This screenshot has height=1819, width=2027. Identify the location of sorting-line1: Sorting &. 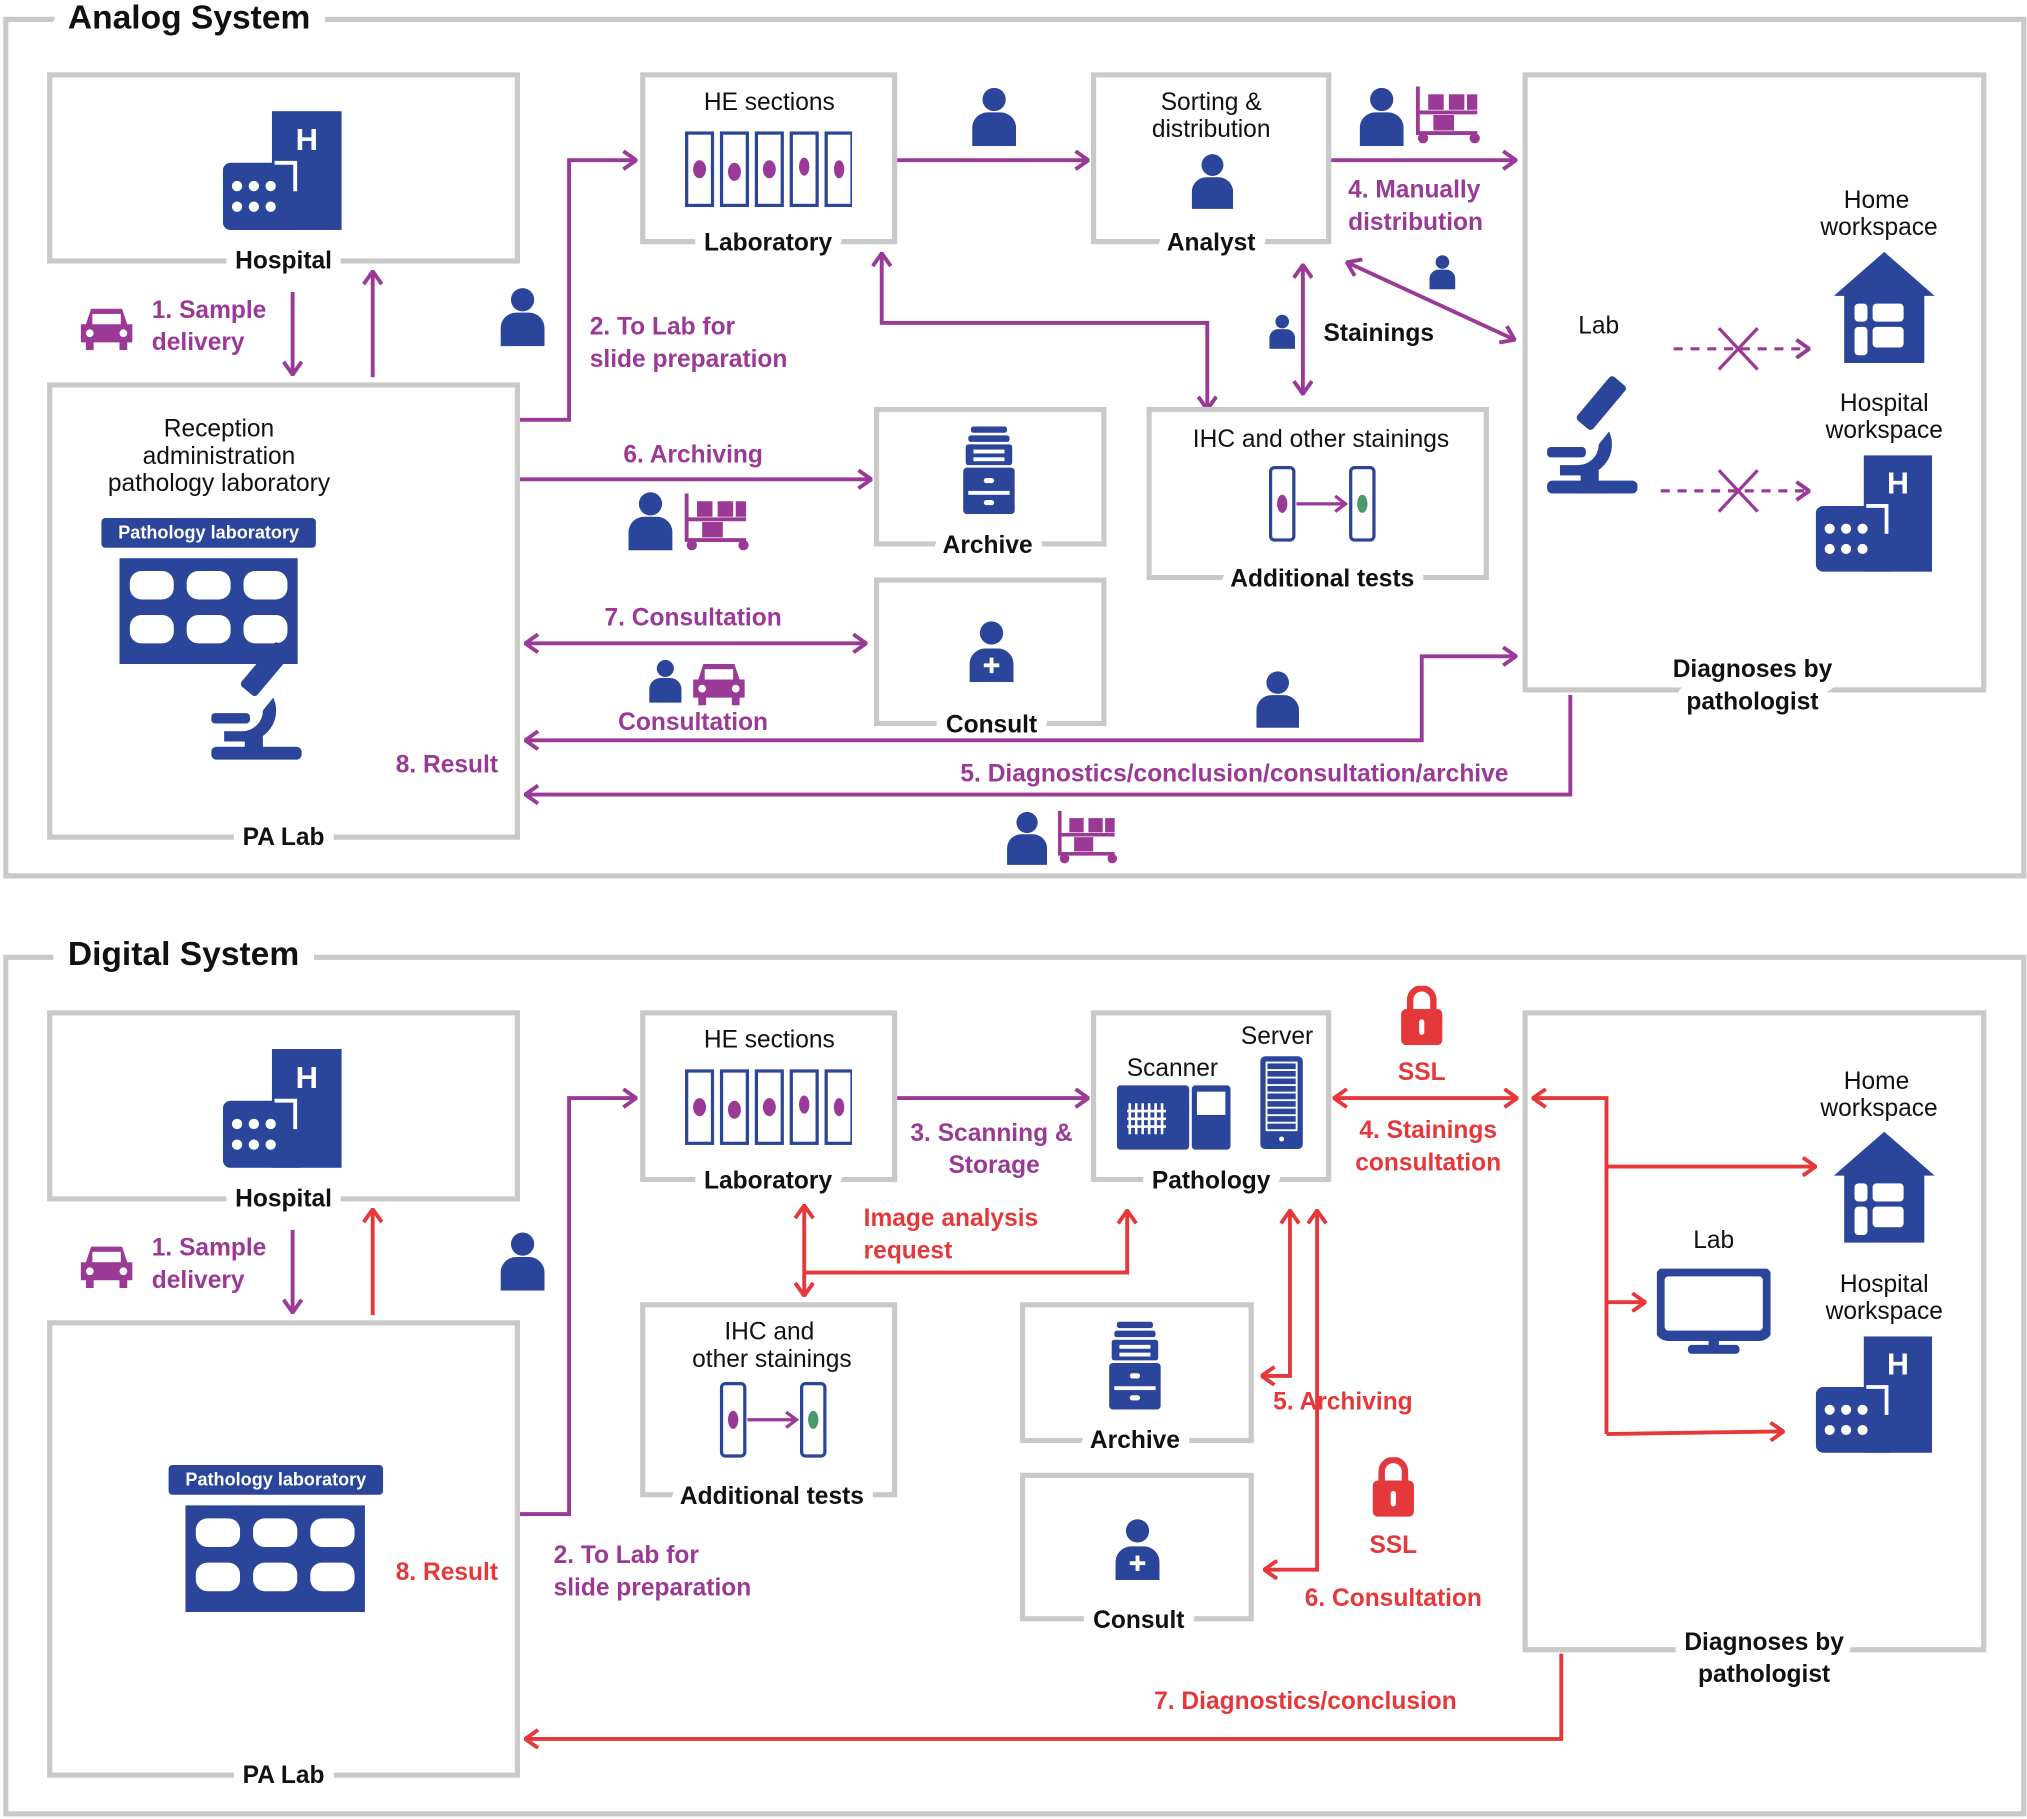
(1211, 102).